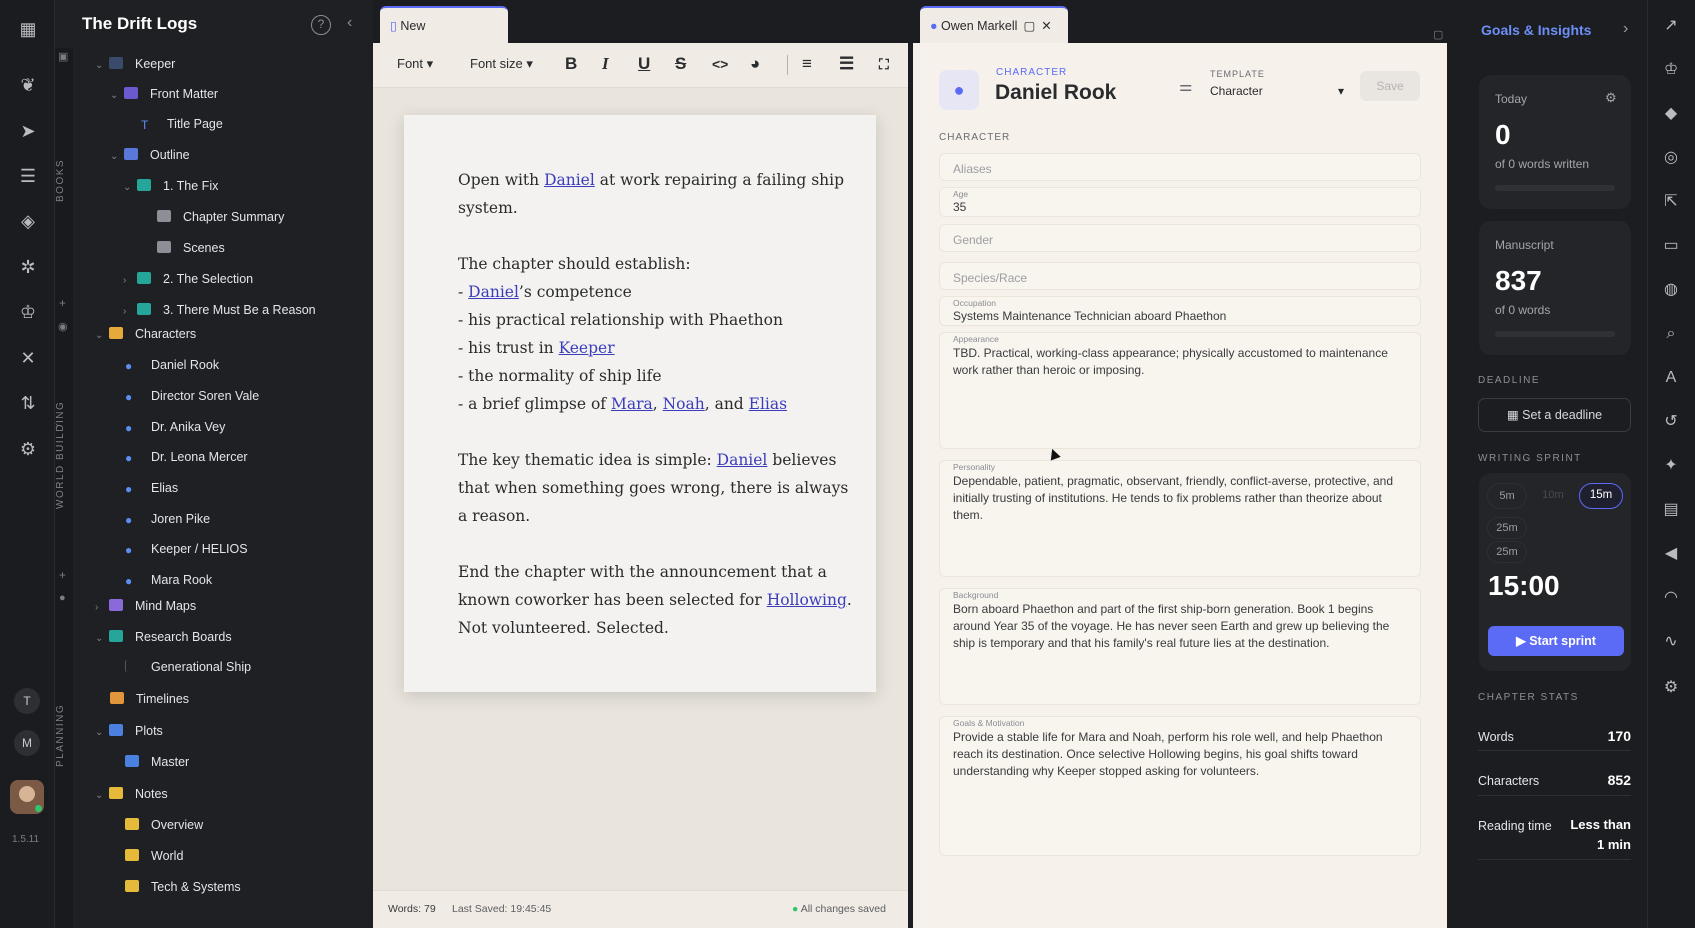 Image resolution: width=1695 pixels, height=928 pixels. Describe the element at coordinates (28, 29) in the screenshot. I see `grid-icon: ▦` at that location.